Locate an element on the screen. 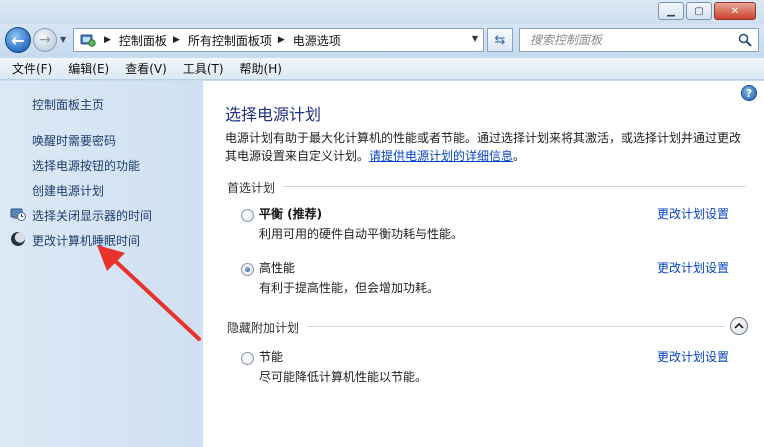  navigation-bar: ← → ▼ ▶ 控制面板 ▶ 所有控制面板项 ▶ 电源选项 ▼ ⇆ is located at coordinates (382, 40).